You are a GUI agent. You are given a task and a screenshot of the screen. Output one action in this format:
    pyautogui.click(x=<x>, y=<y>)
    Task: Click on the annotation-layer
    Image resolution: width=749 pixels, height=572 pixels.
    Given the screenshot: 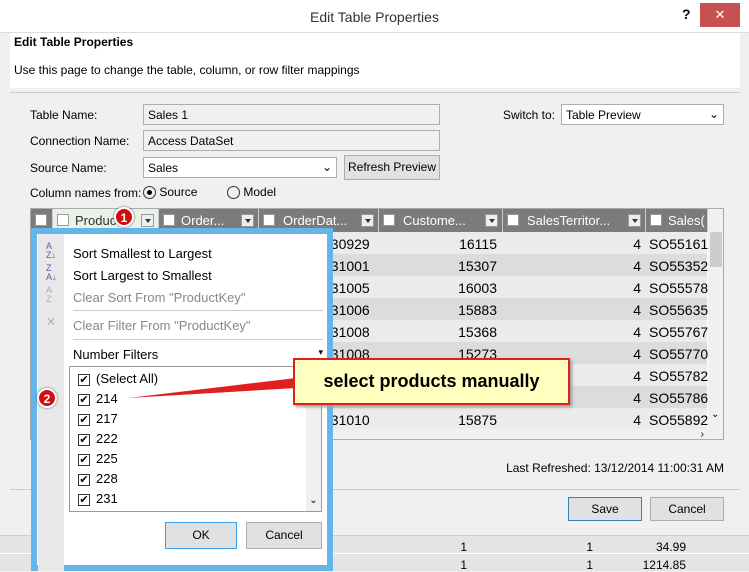 What is the action you would take?
    pyautogui.click(x=212, y=388)
    